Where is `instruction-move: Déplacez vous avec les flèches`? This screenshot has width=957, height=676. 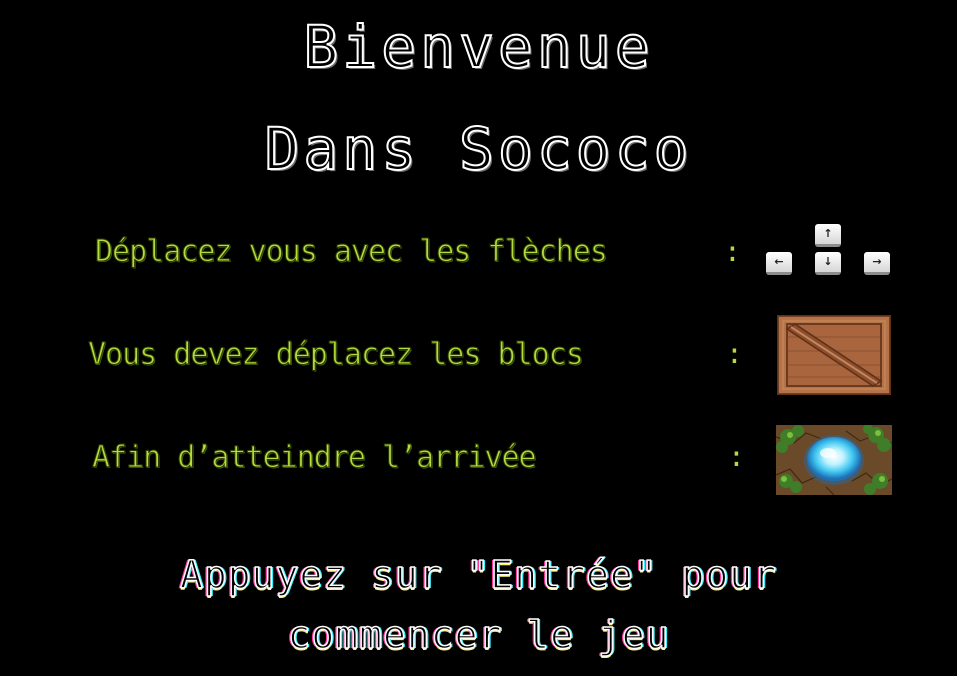 instruction-move: Déplacez vous avec les flèches is located at coordinates (352, 251).